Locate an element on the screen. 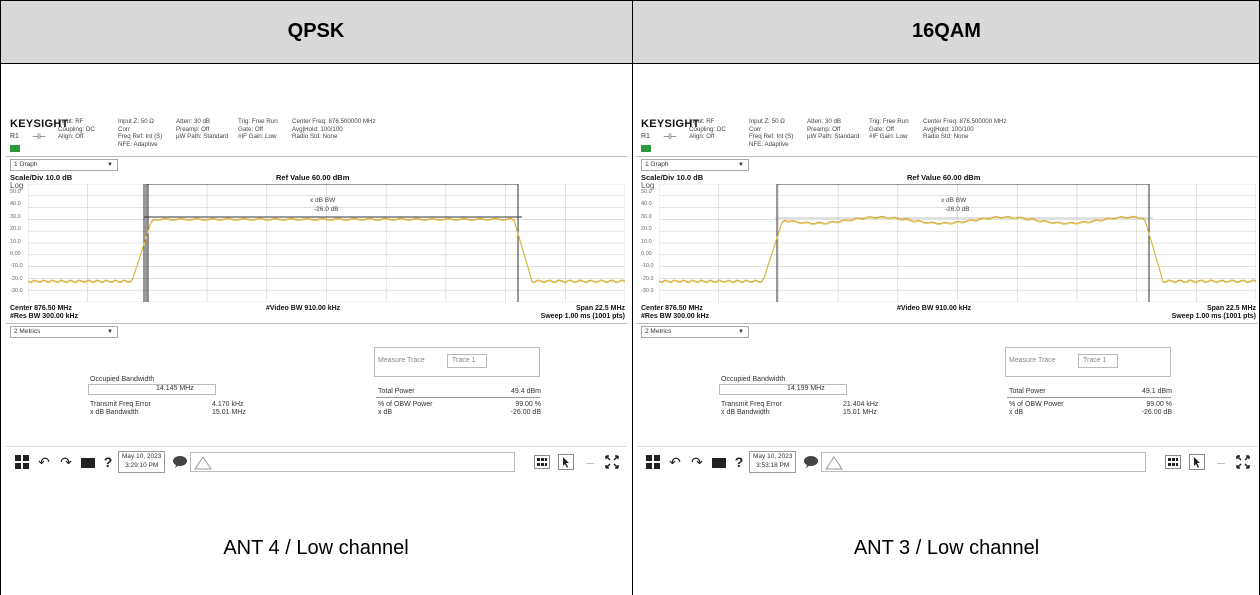 The width and height of the screenshot is (1260, 595). tx-freq-error-value: 21.404 kHz is located at coordinates (861, 404).